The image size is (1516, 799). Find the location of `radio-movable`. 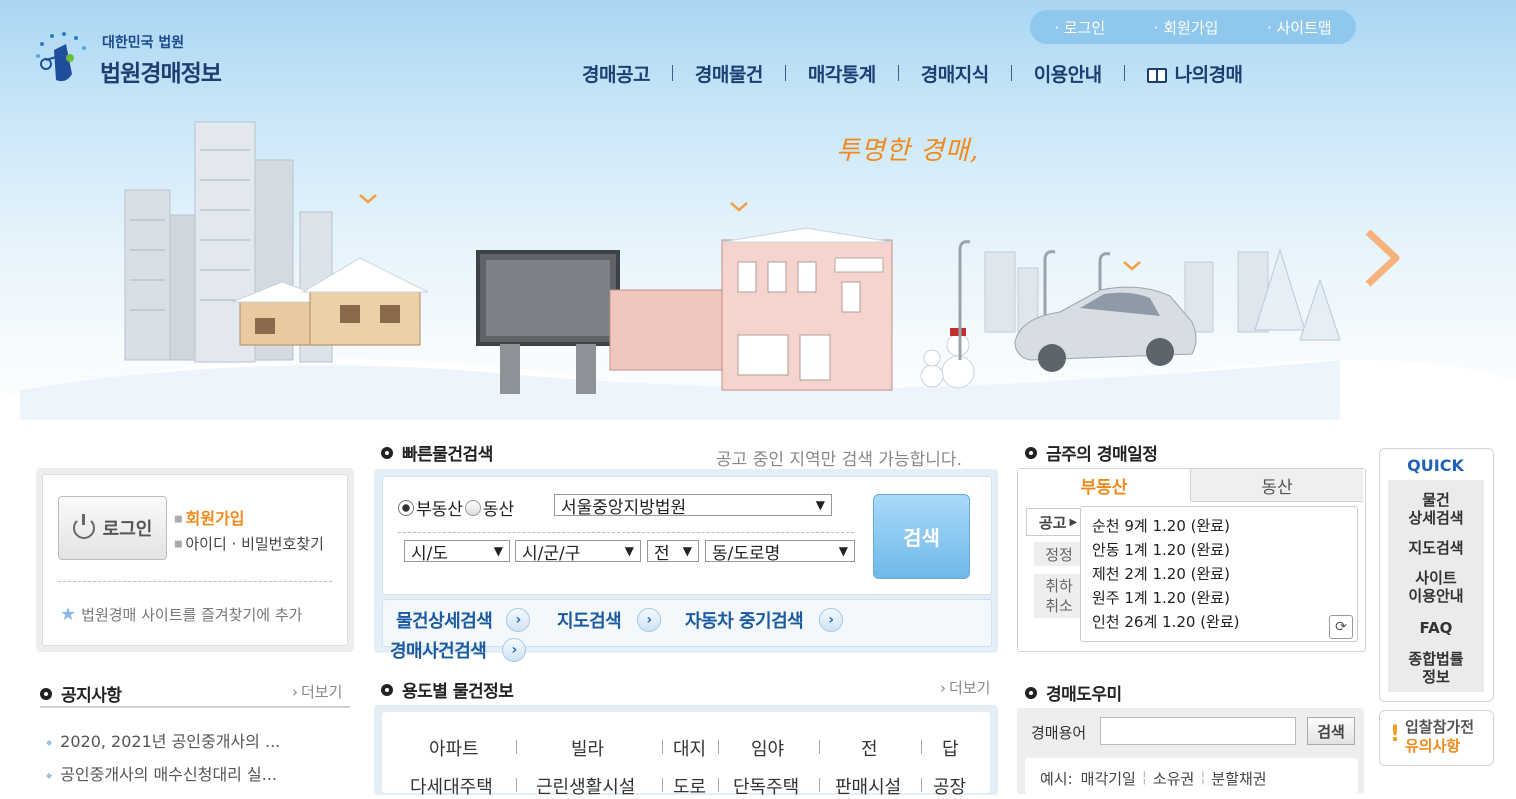

radio-movable is located at coordinates (472, 507).